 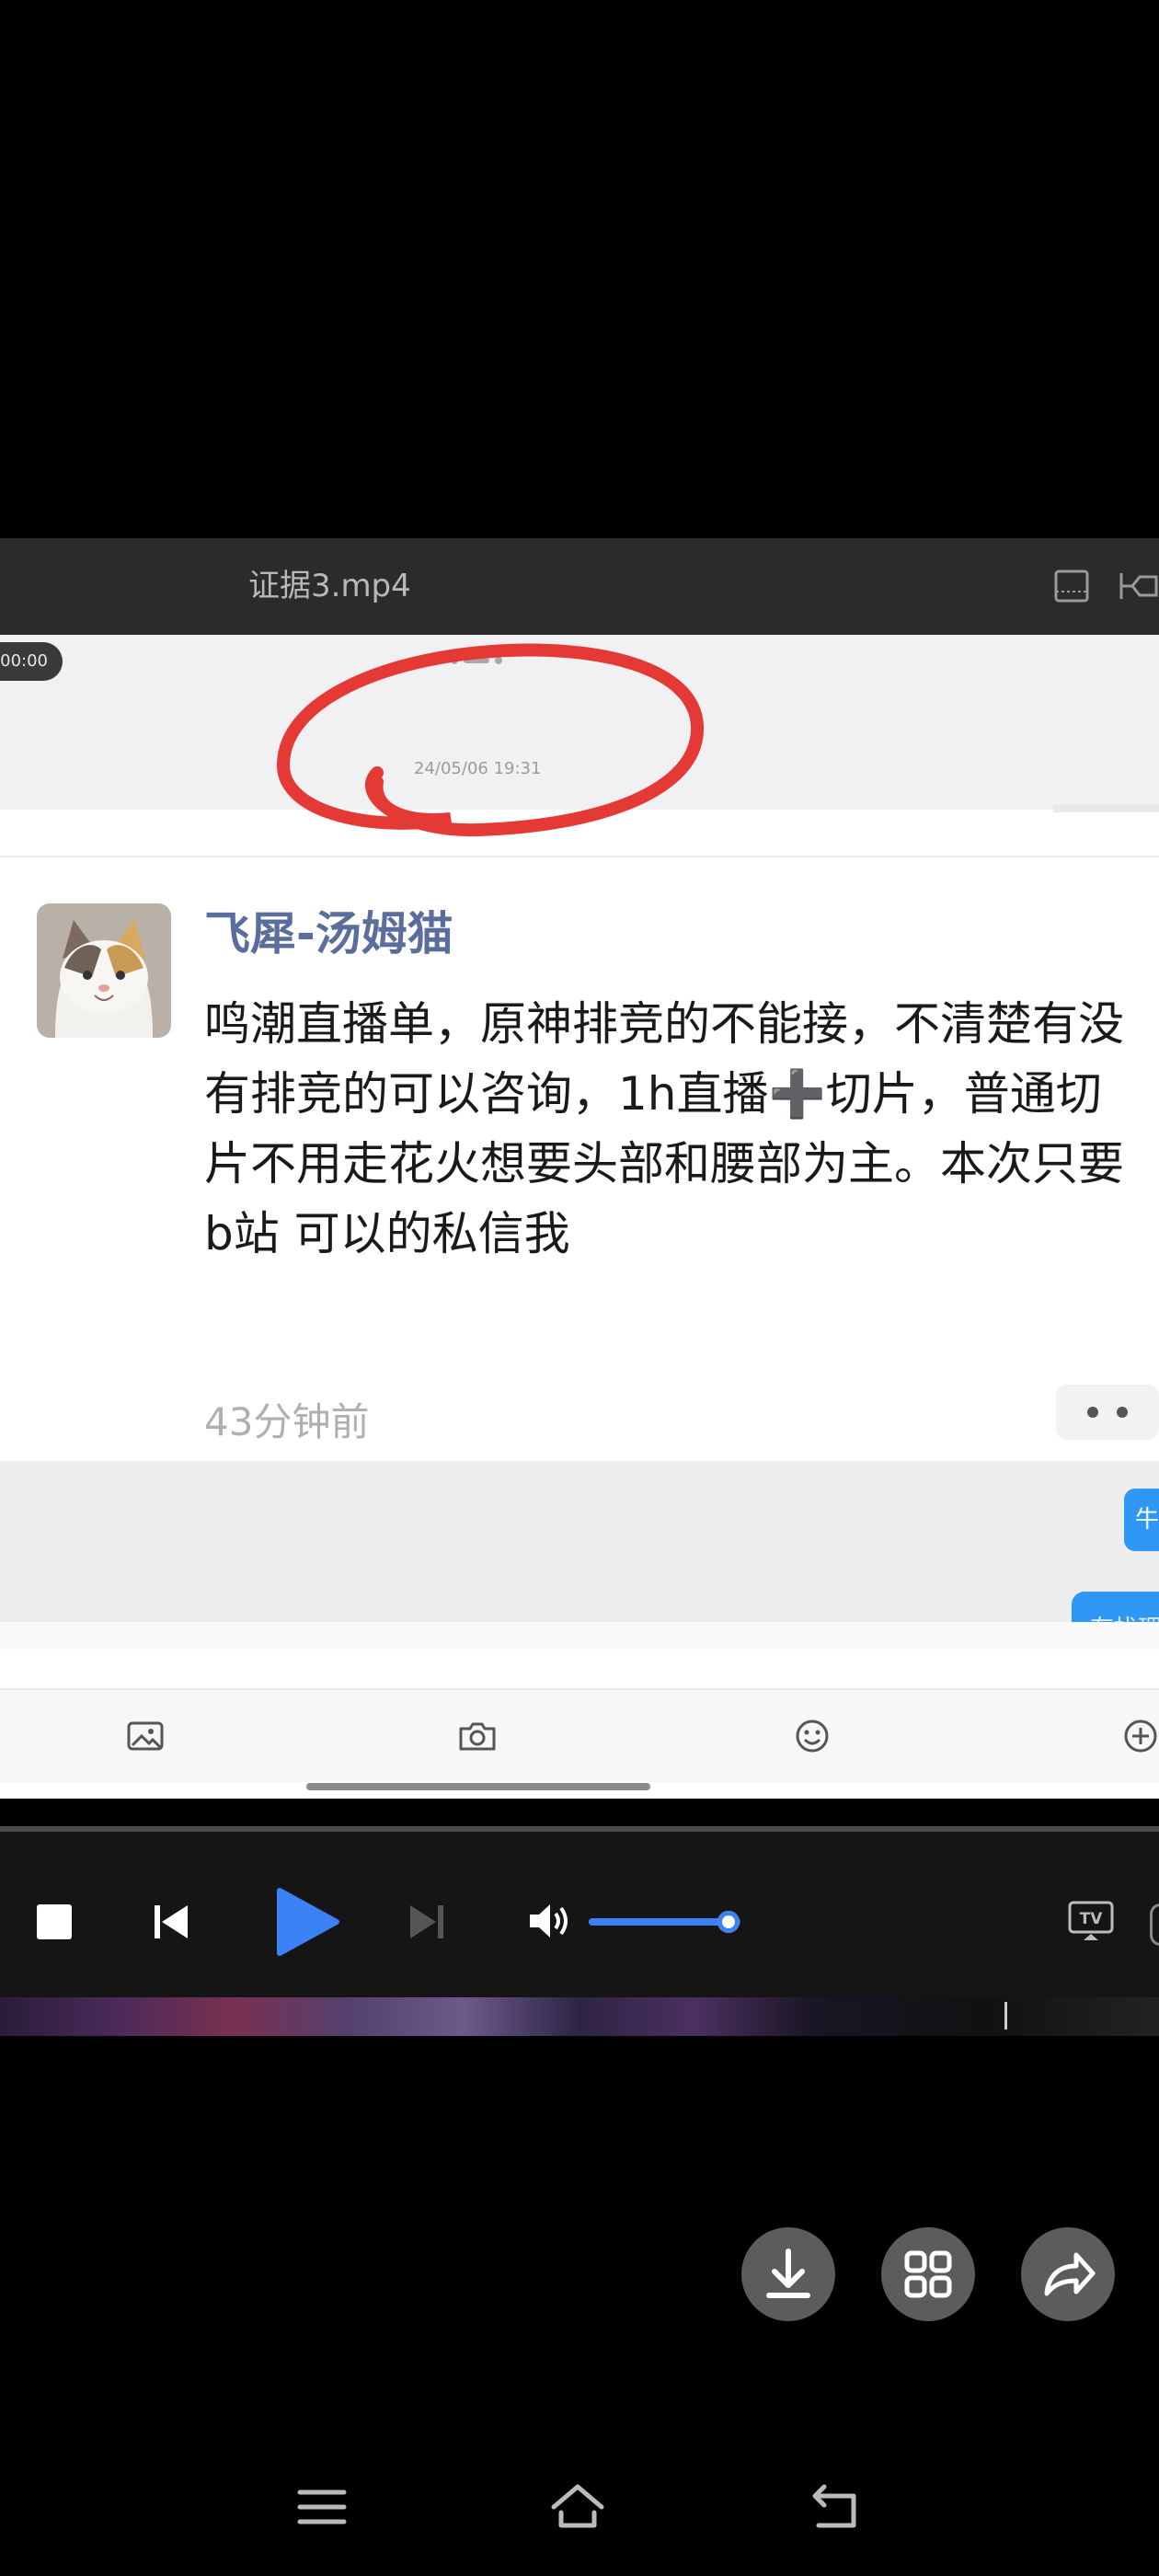 I want to click on more-options-button, so click(x=1107, y=1412).